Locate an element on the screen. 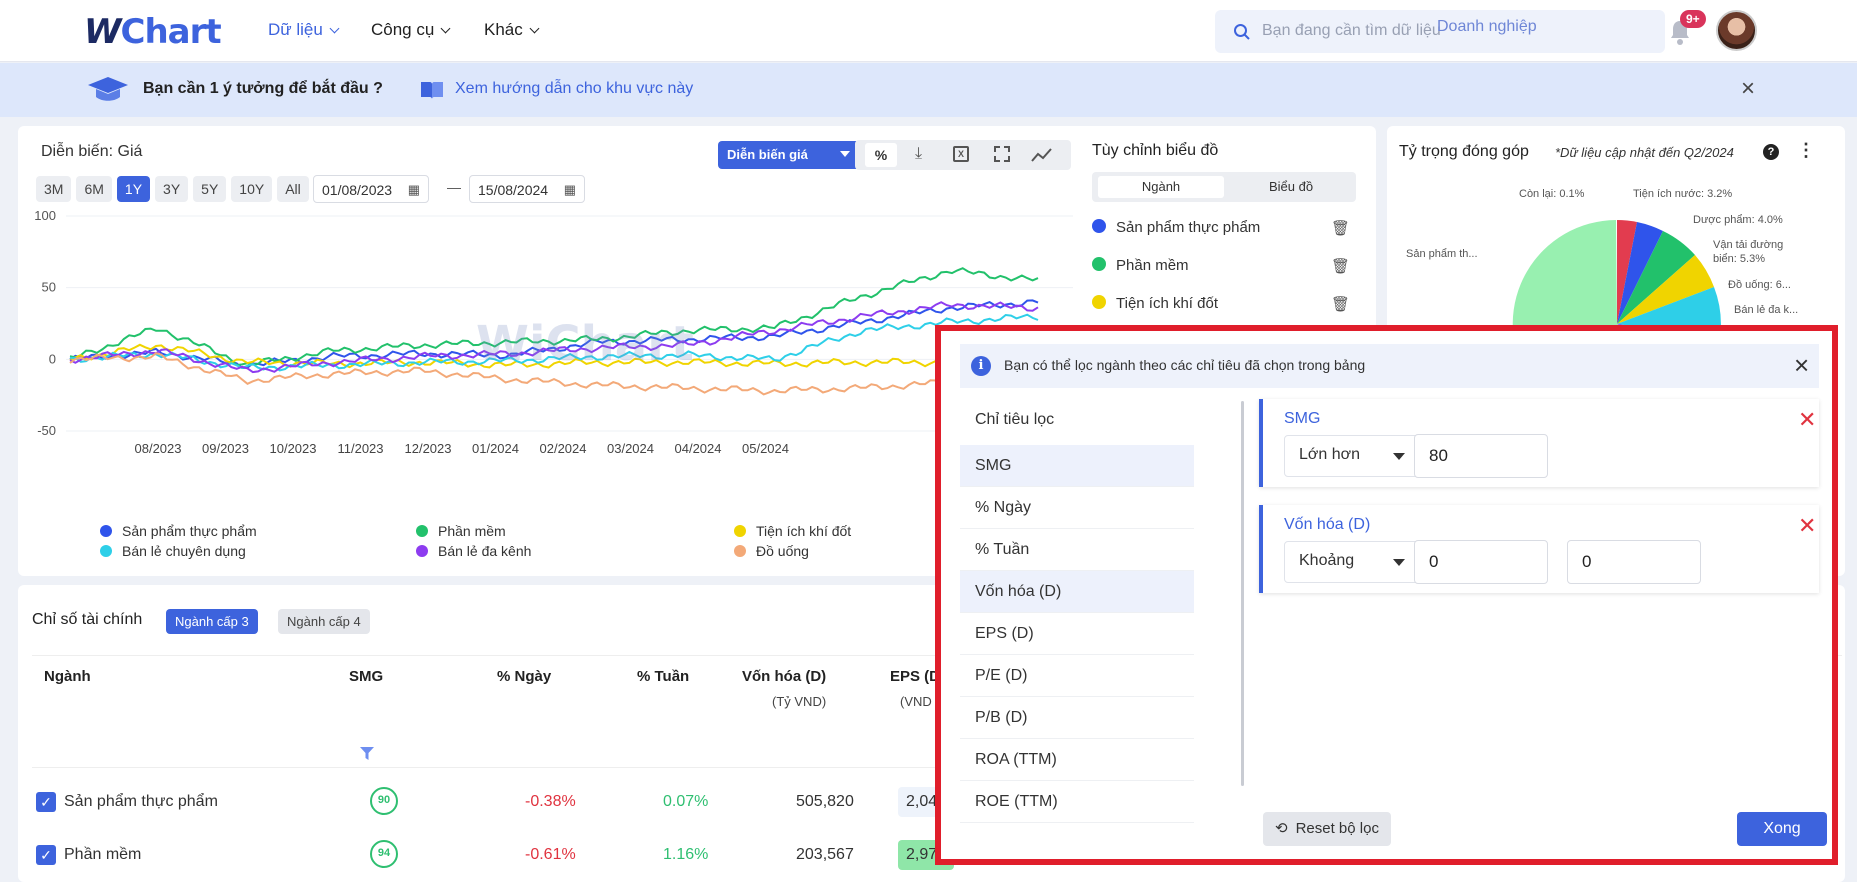 This screenshot has height=882, width=1857. col-header-ngay: % Ngày is located at coordinates (524, 676).